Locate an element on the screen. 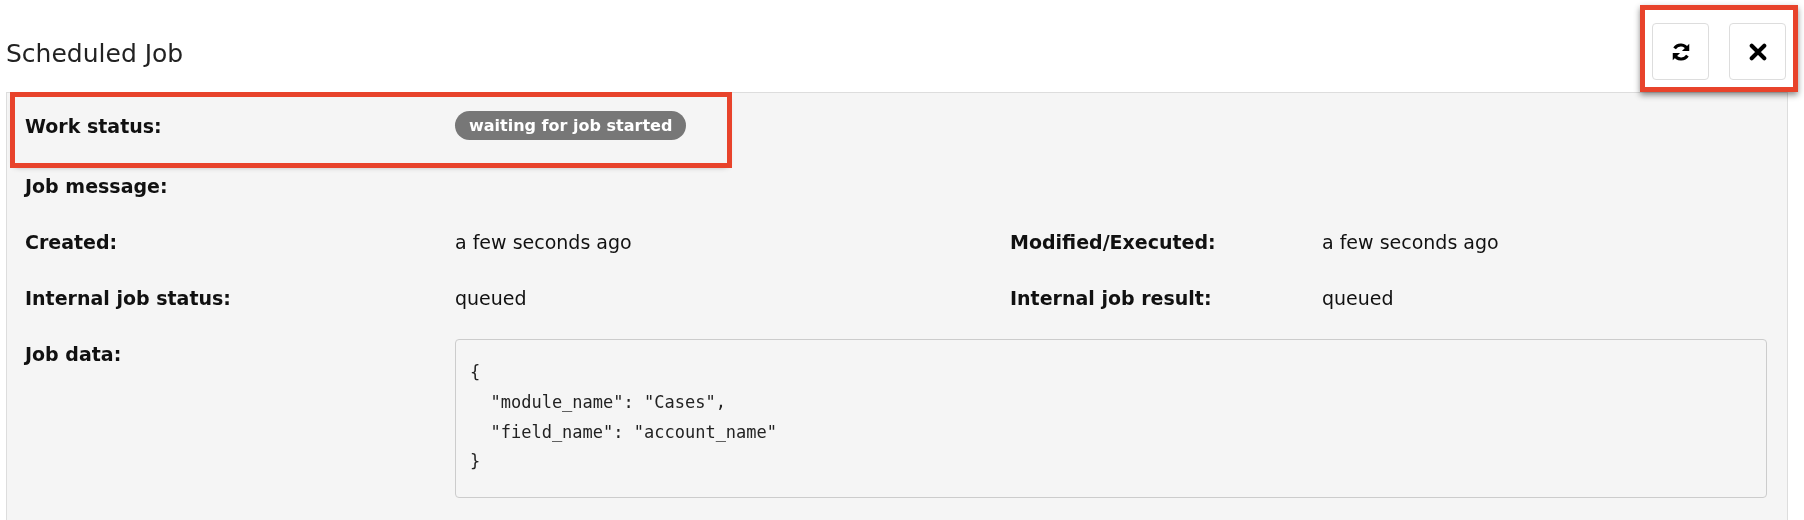  field-label: Work status: is located at coordinates (94, 126).